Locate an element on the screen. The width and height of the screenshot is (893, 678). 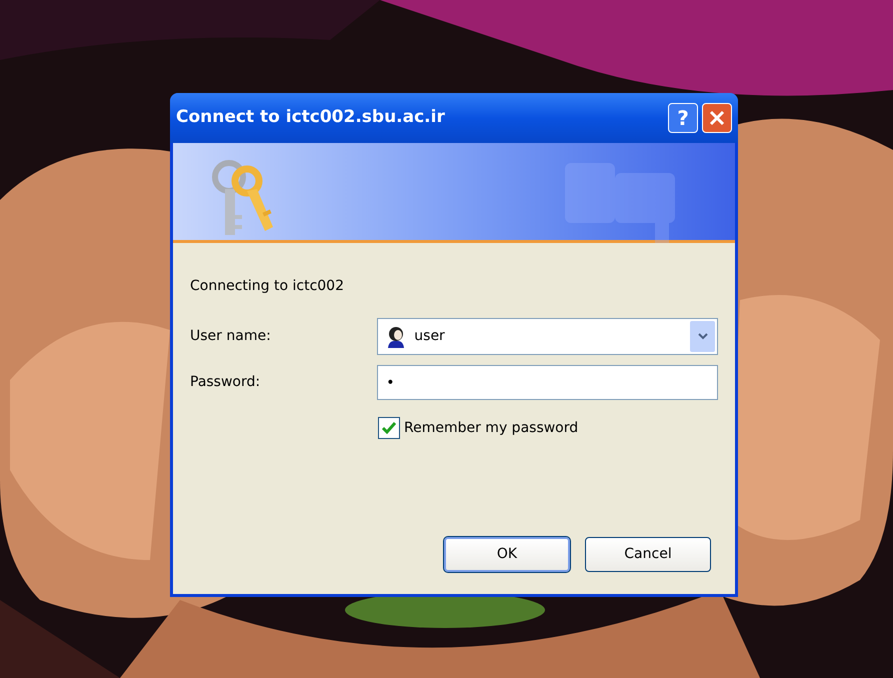
close-icon is located at coordinates (717, 118).